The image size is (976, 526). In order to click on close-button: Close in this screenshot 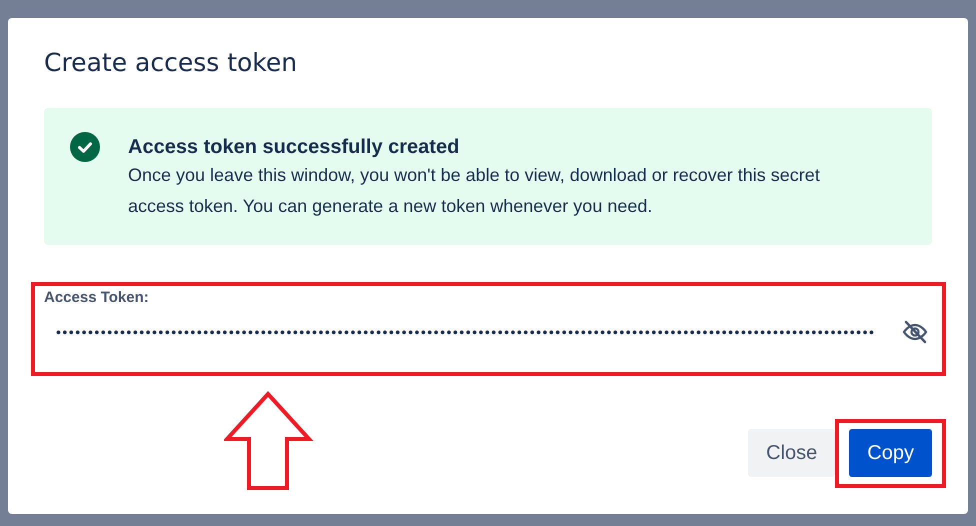, I will do `click(792, 453)`.